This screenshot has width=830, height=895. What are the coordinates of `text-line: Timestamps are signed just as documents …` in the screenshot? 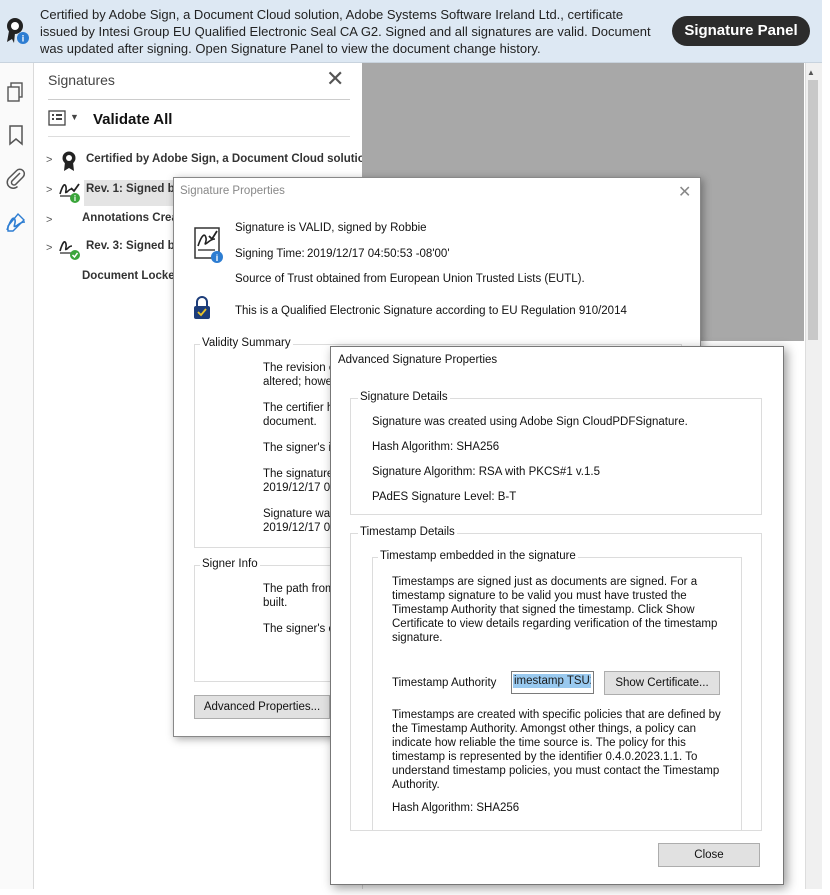 It's located at (545, 582).